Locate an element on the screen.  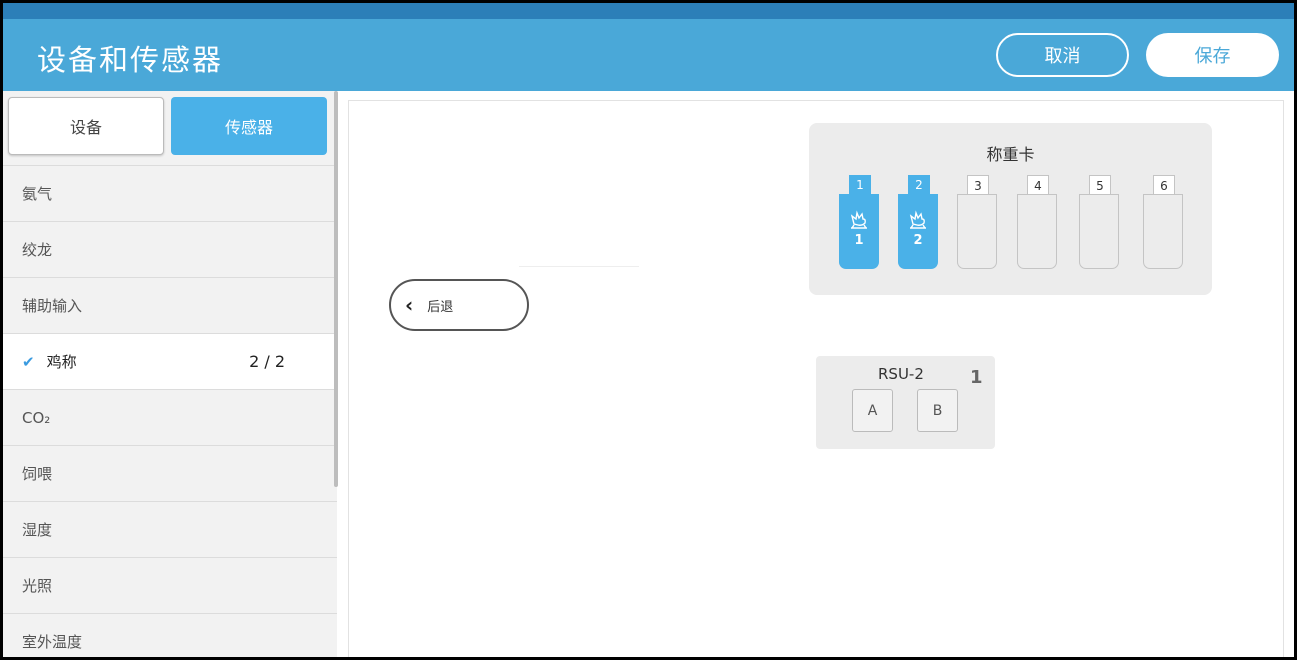
port-b: B is located at coordinates (937, 410).